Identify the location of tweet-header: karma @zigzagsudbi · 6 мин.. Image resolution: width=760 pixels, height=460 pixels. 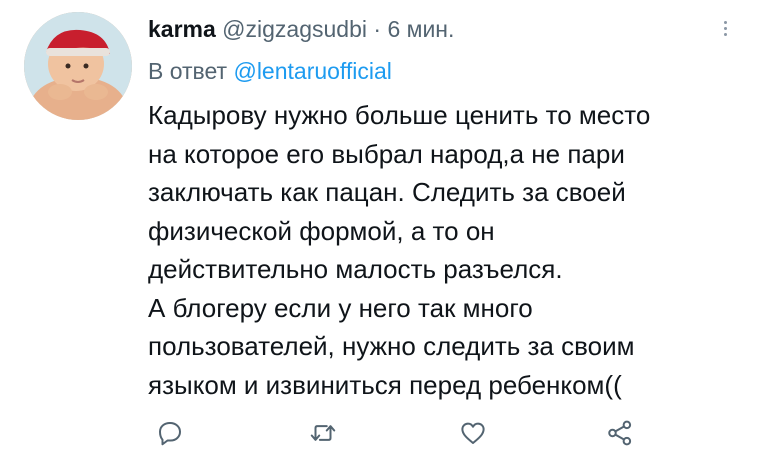
(301, 29).